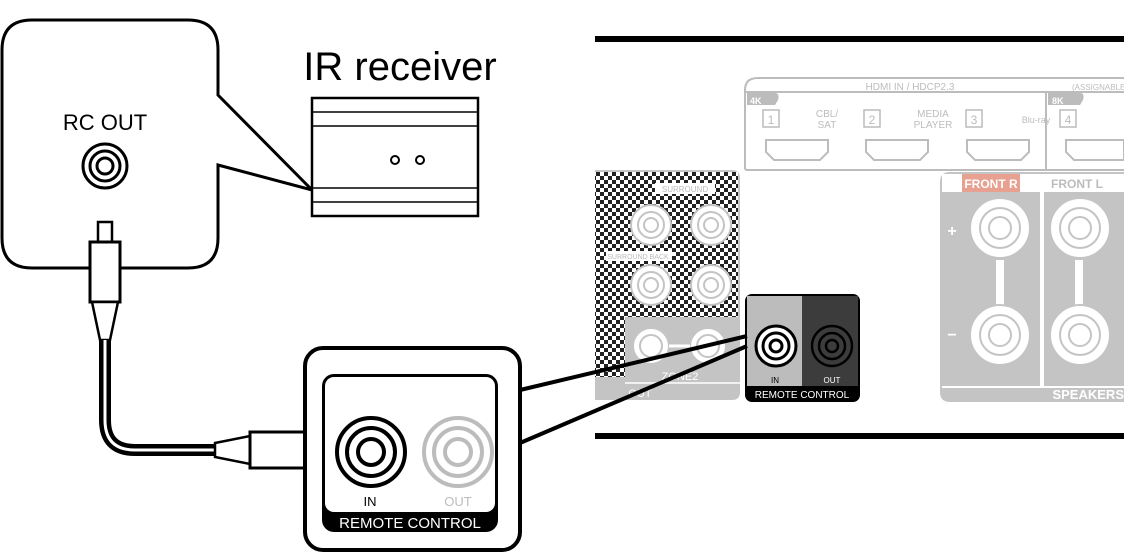 Image resolution: width=1124 pixels, height=557 pixels. Describe the element at coordinates (802, 348) in the screenshot. I see `panel-remote-control-jacks: IN OUT REMOTE CONTROL` at that location.